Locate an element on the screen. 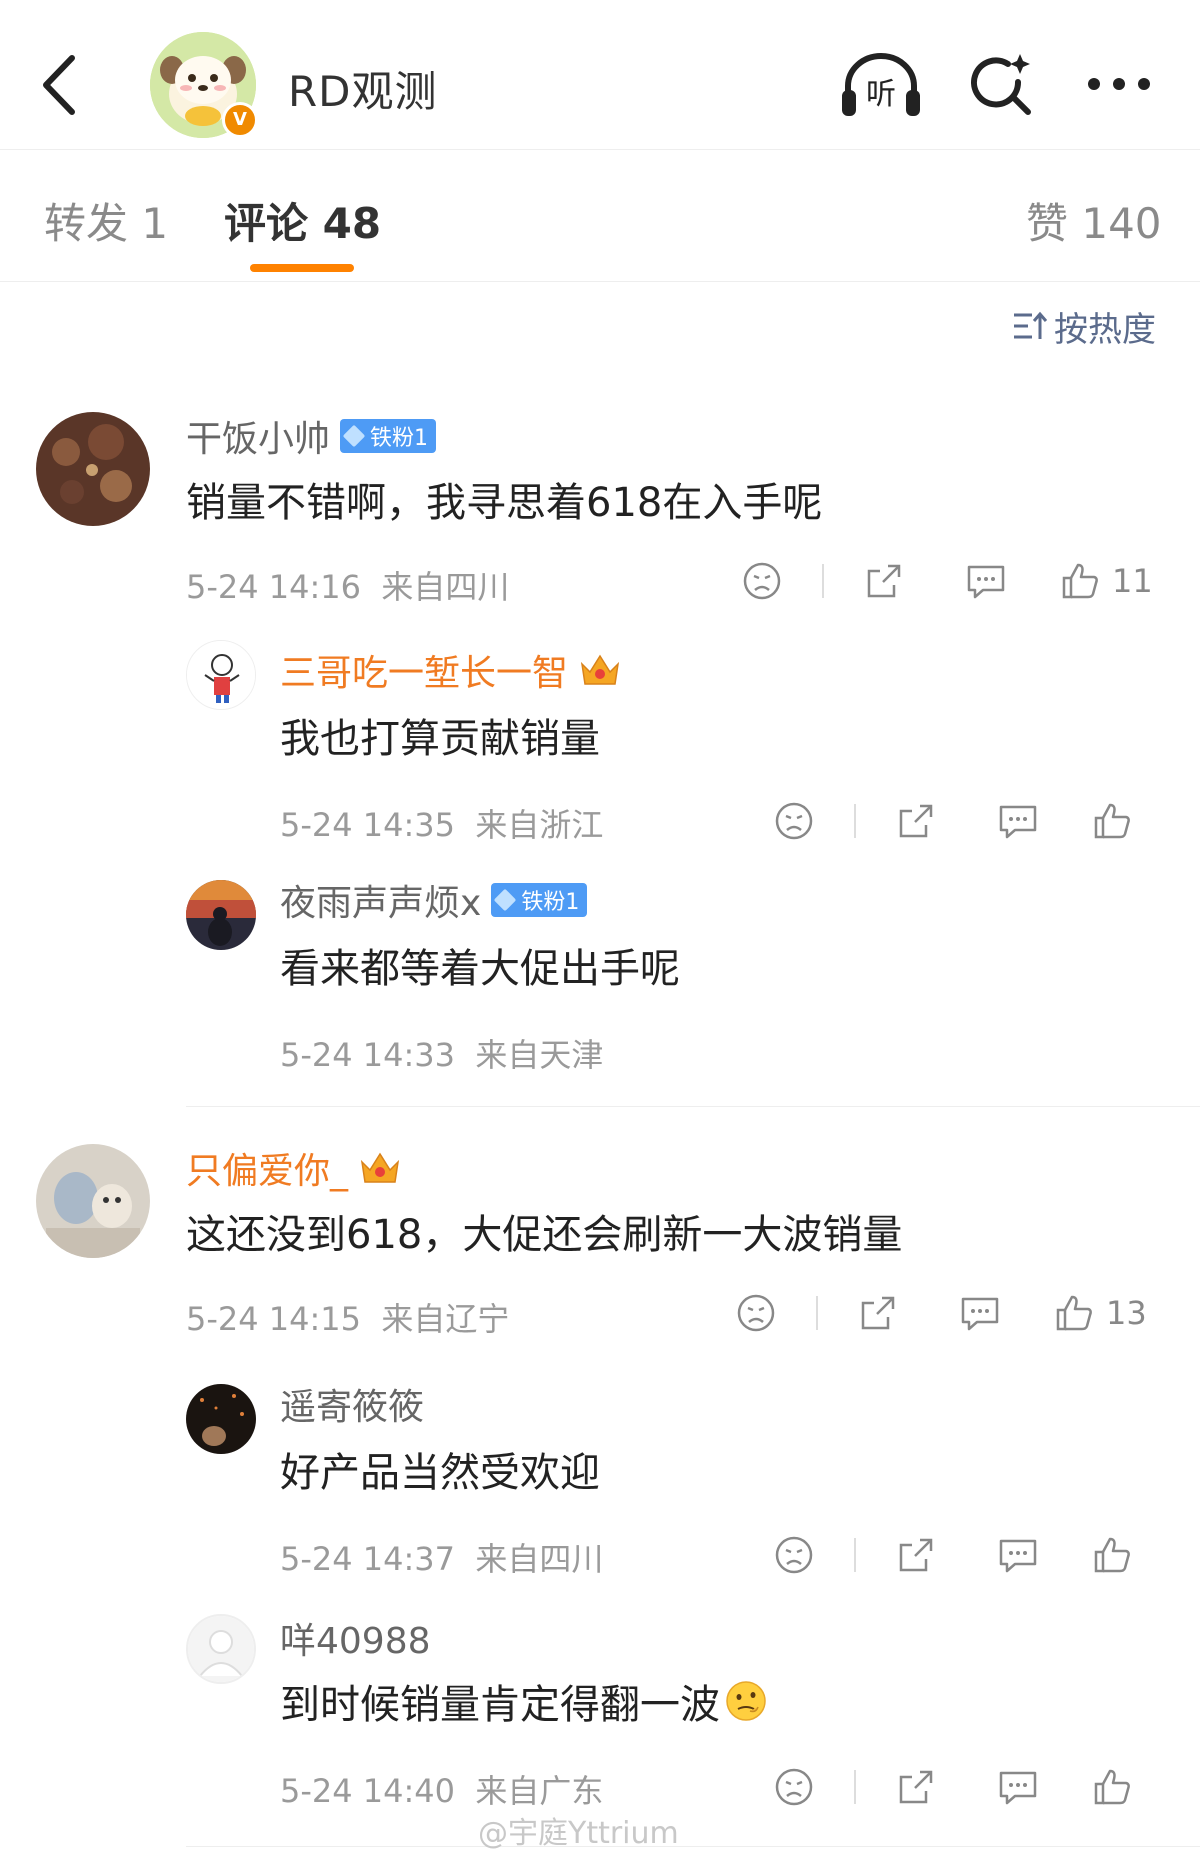 This screenshot has height=1854, width=1200. top-bar: V RD观测 听 is located at coordinates (600, 75).